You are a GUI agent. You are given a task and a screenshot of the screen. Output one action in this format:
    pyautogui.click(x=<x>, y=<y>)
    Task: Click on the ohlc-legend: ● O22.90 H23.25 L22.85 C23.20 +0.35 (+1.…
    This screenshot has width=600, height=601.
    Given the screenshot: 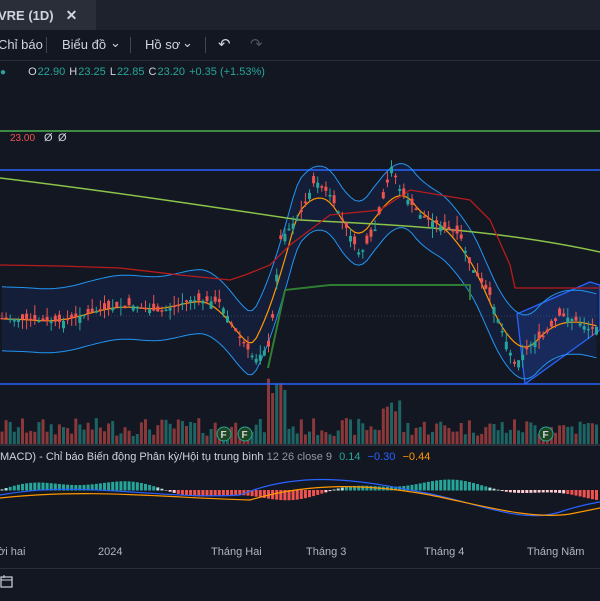 What is the action you would take?
    pyautogui.click(x=133, y=76)
    